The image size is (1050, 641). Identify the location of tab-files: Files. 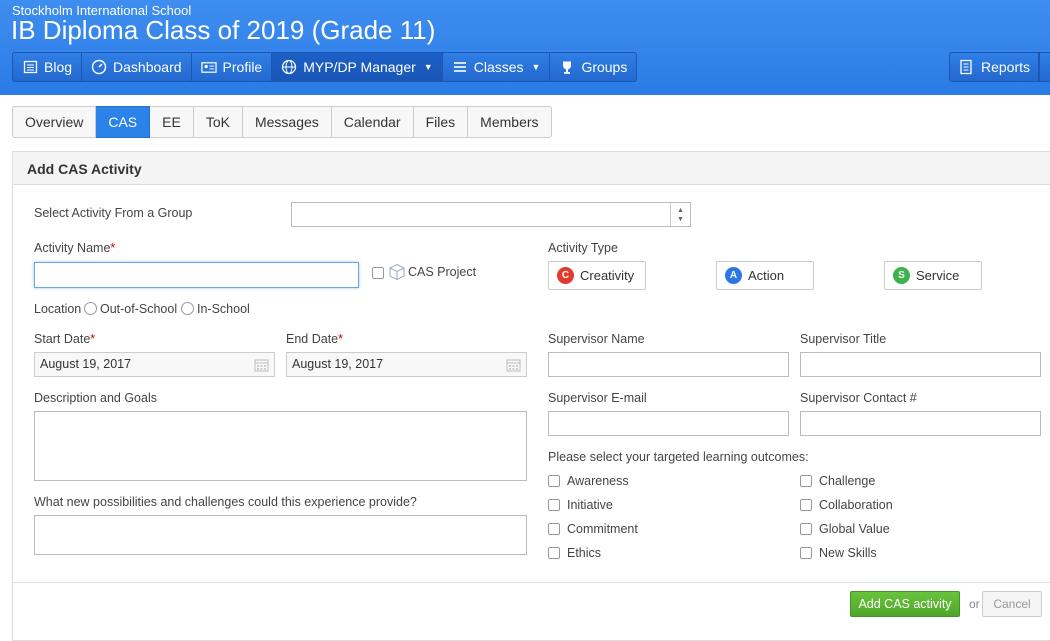
(441, 122).